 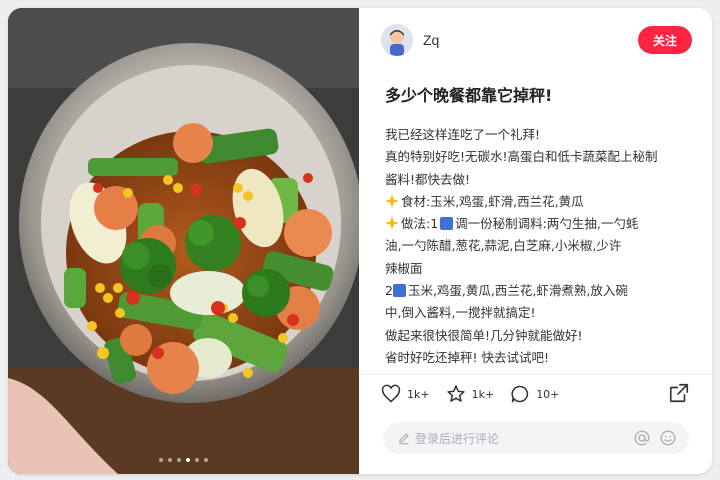 I want to click on share-button, so click(x=679, y=395).